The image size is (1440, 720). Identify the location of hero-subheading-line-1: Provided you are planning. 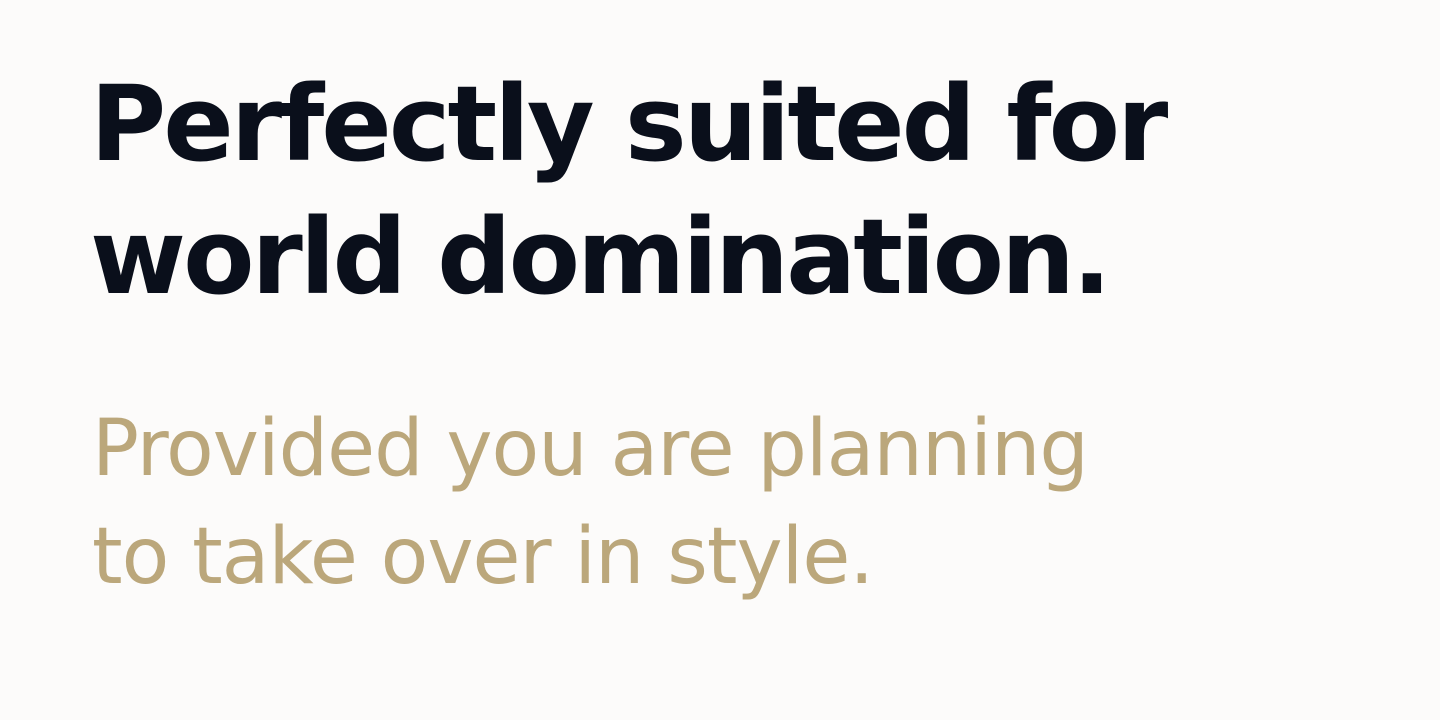
(590, 449).